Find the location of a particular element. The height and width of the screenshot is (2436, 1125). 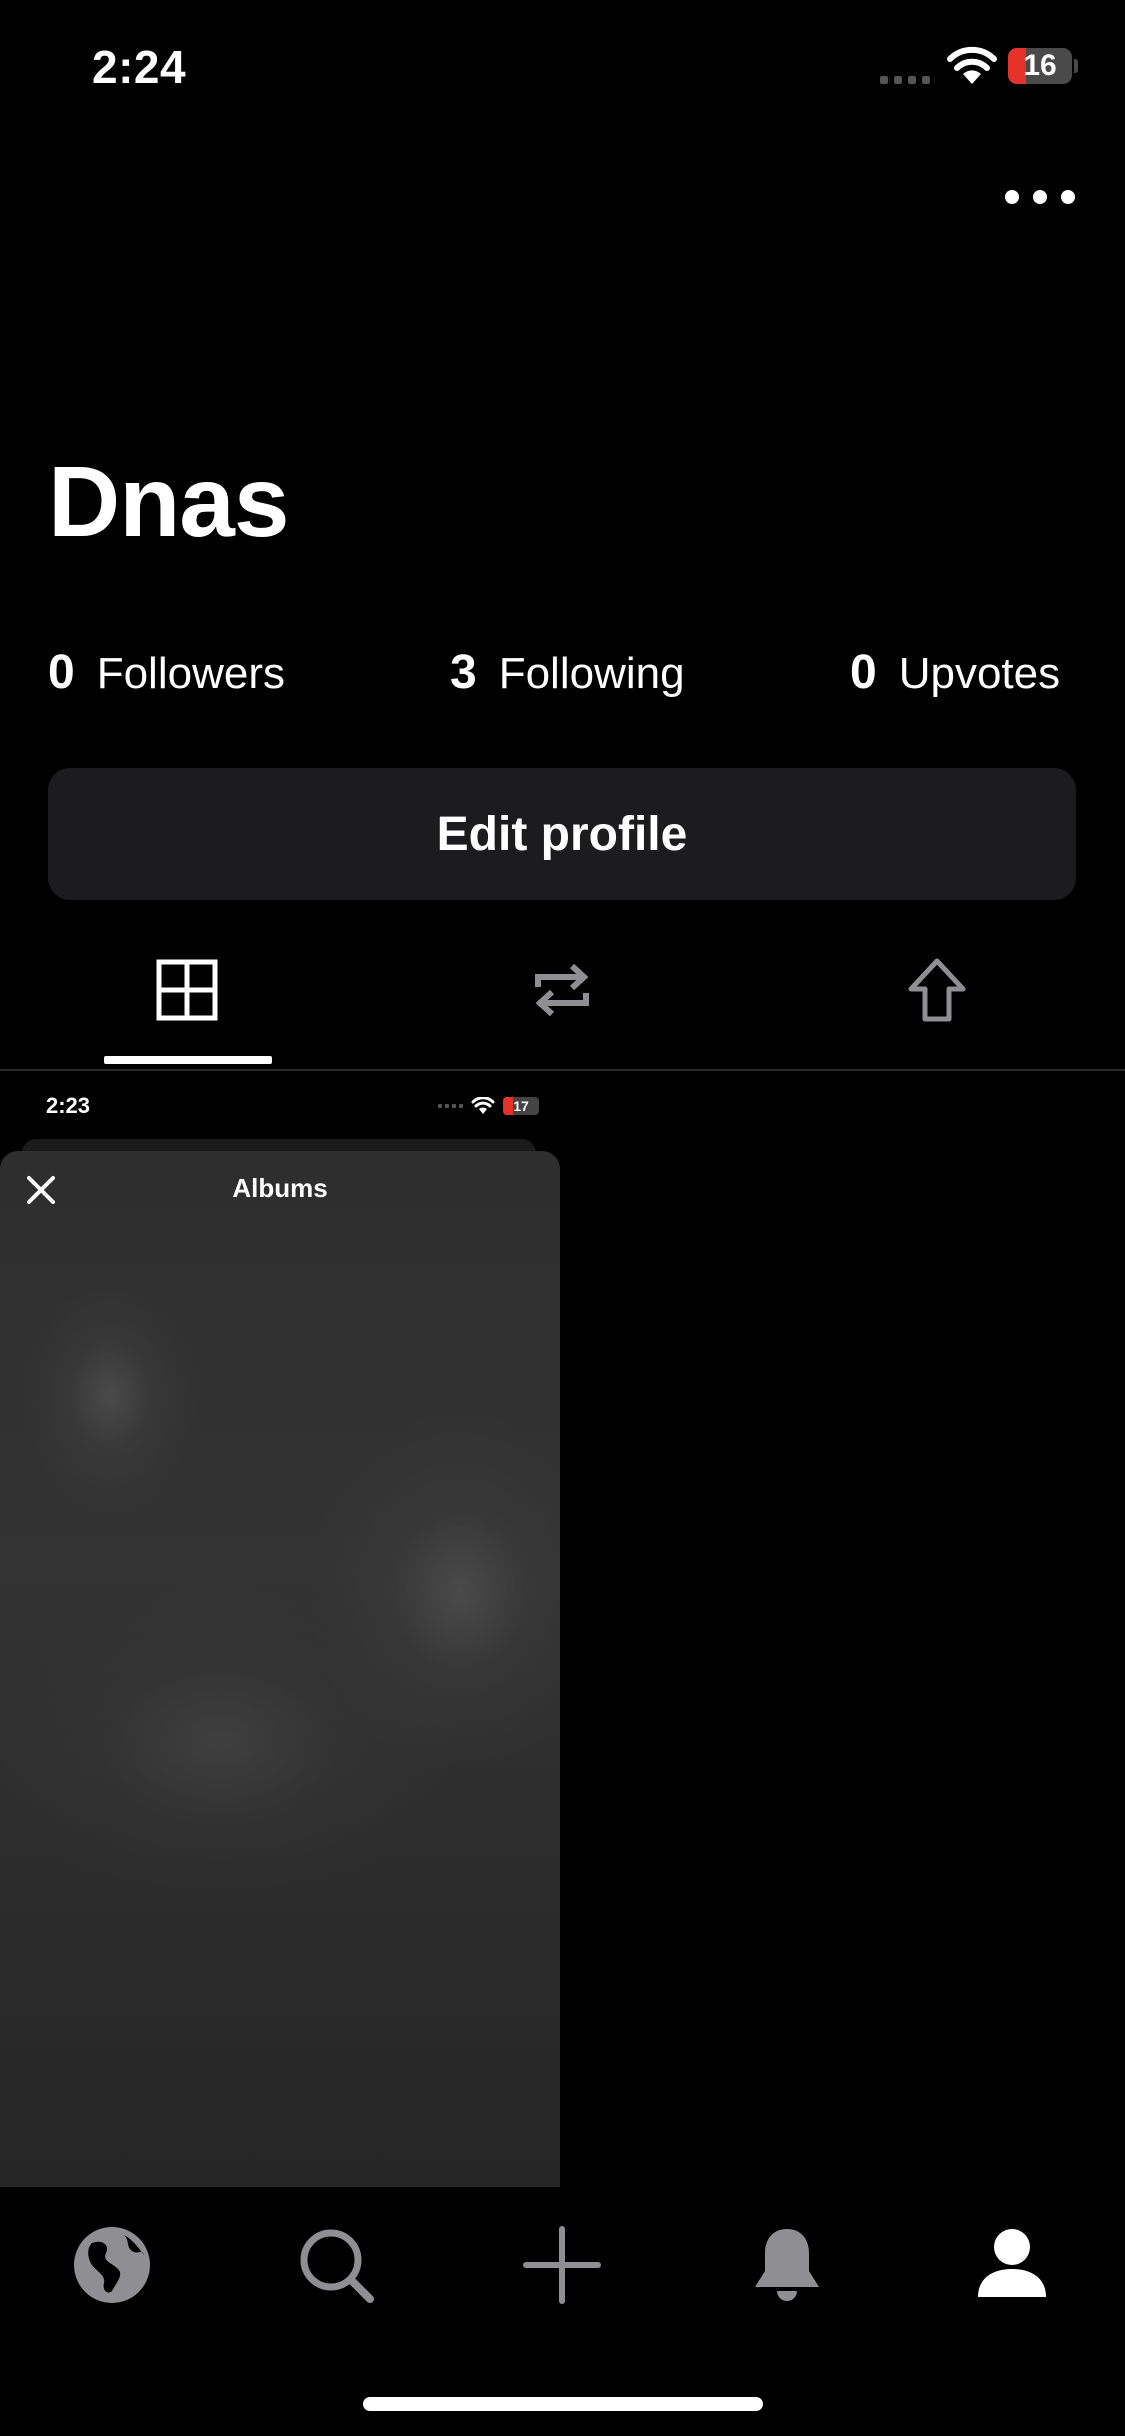

repost-icon is located at coordinates (562, 990).